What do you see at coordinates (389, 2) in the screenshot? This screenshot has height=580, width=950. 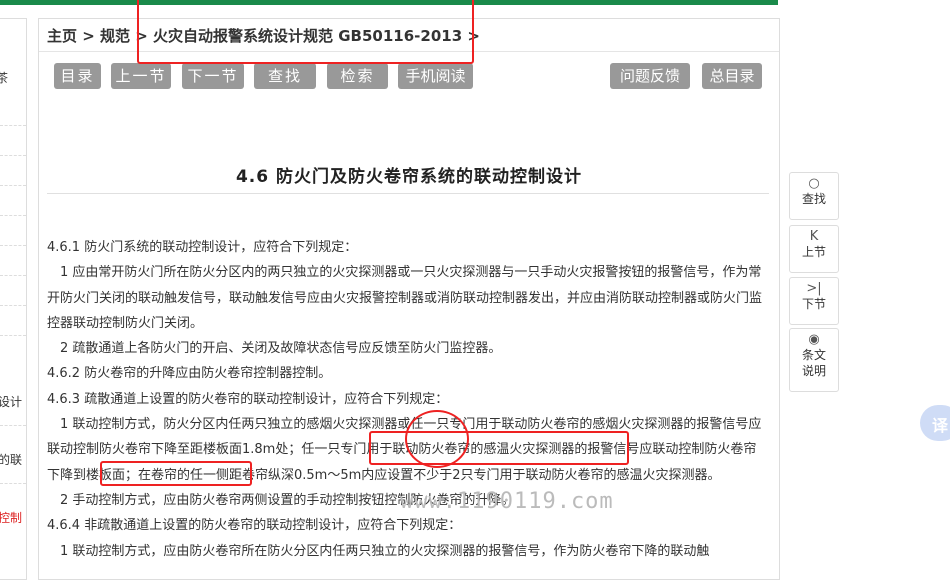 I see `top-accent-bar` at bounding box center [389, 2].